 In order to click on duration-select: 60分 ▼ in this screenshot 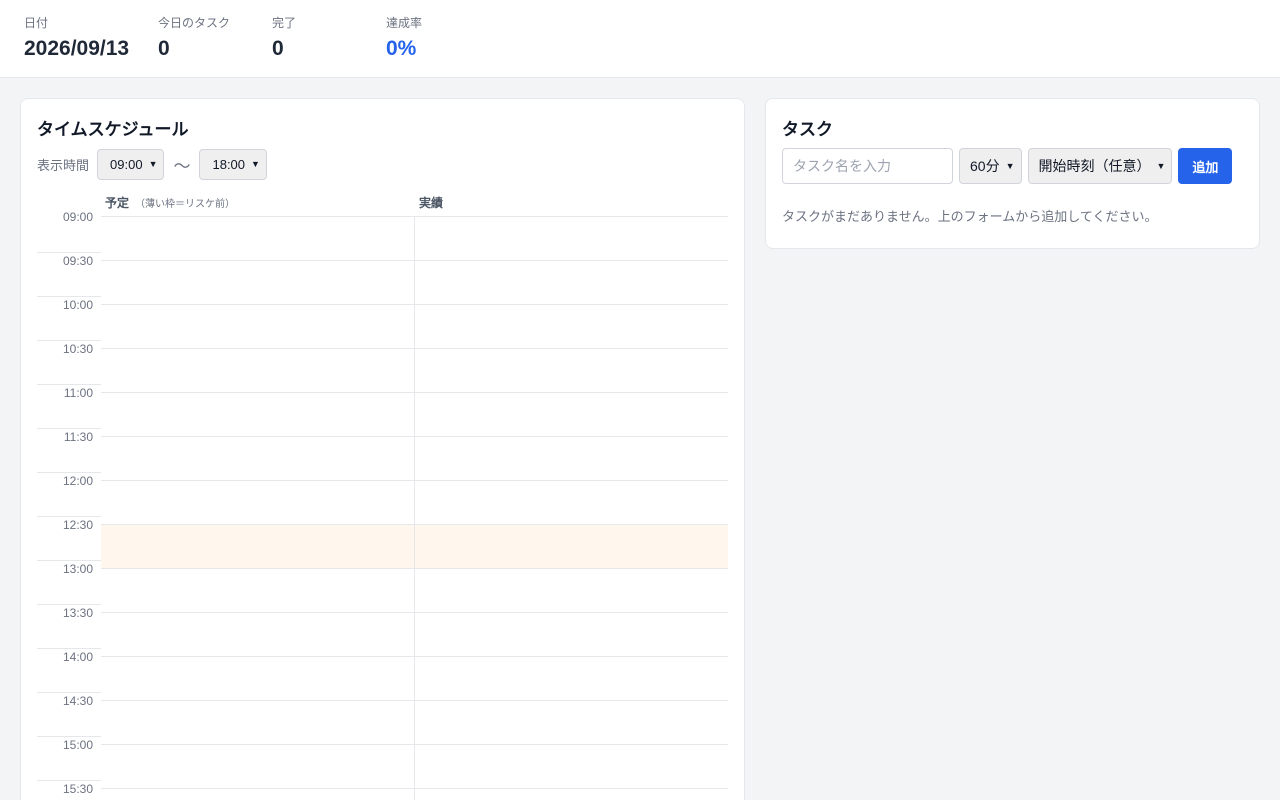, I will do `click(990, 166)`.